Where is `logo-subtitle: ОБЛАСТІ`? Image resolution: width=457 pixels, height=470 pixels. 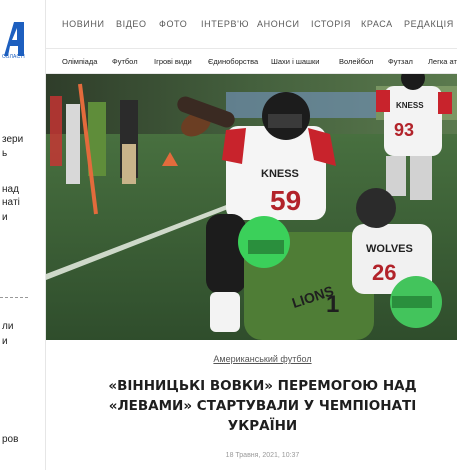
logo-subtitle: ОБЛАСТІ is located at coordinates (13, 57).